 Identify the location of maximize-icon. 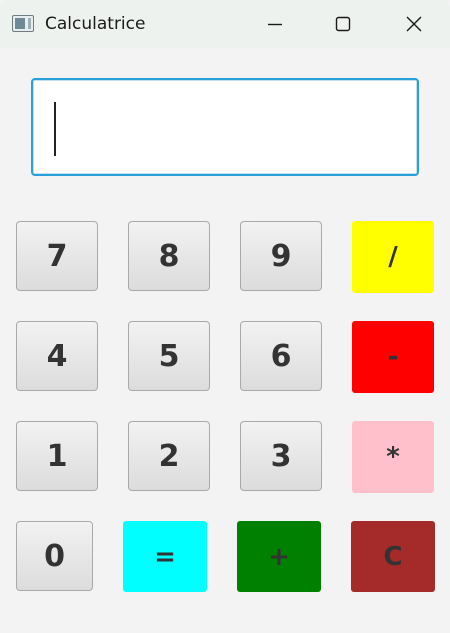
(343, 24).